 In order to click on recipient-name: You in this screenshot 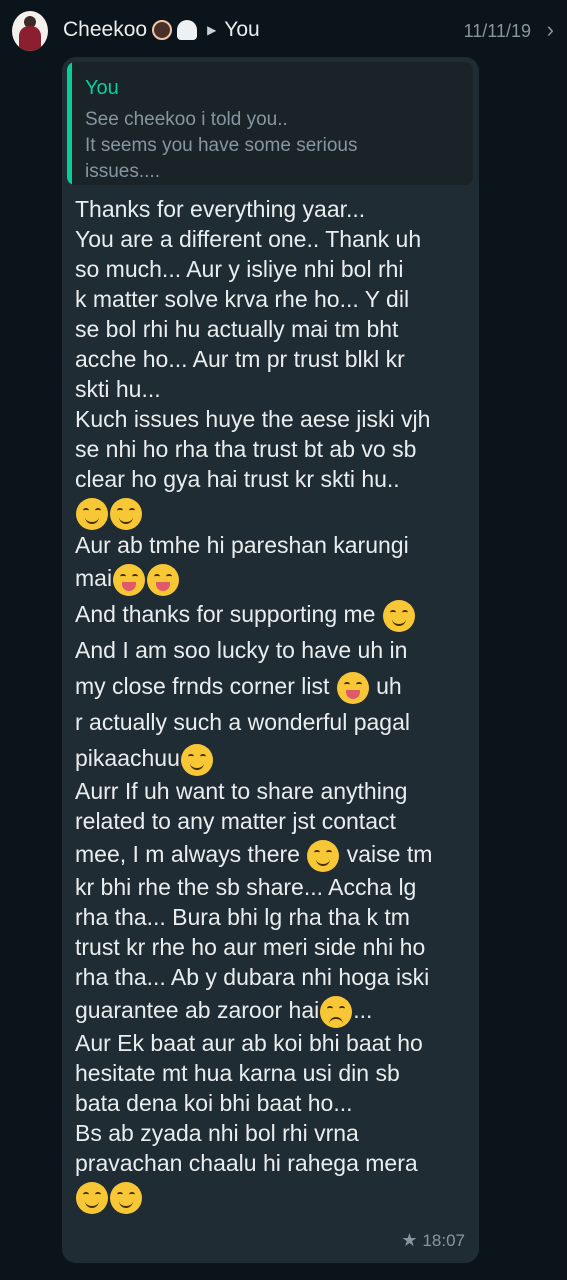, I will do `click(242, 29)`.